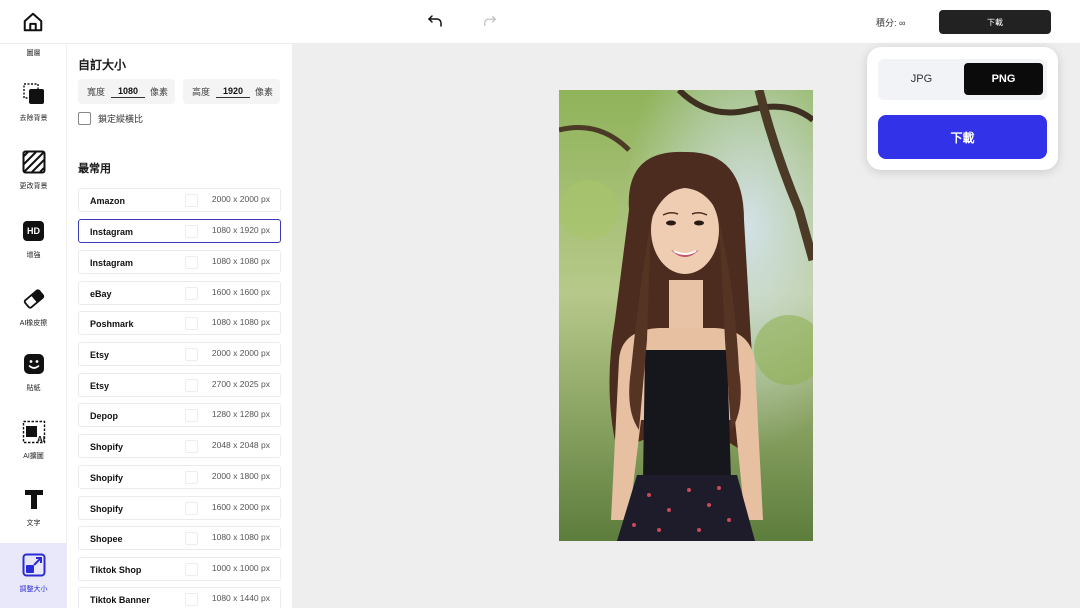 The height and width of the screenshot is (608, 1080). What do you see at coordinates (240, 384) in the screenshot?
I see `preset-size: 2700 x 2025 px` at bounding box center [240, 384].